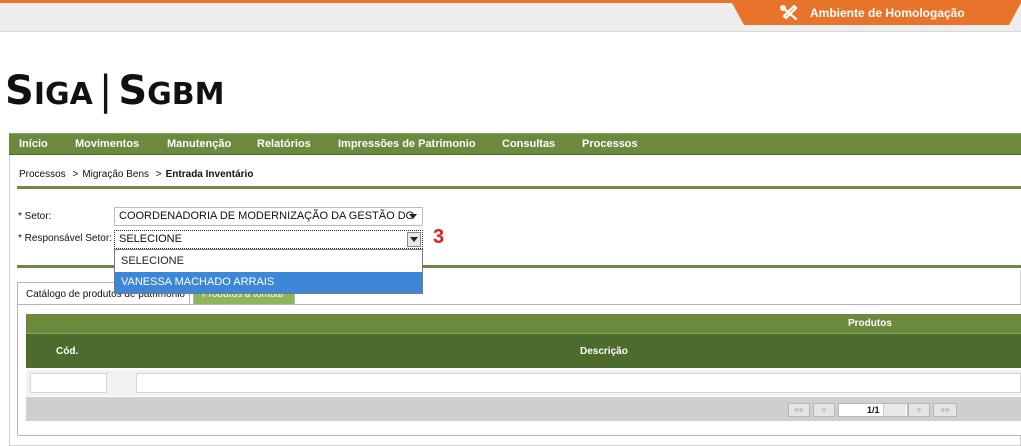 This screenshot has height=446, width=1021. I want to click on app-logo: SIGA | SGBM, so click(115, 91).